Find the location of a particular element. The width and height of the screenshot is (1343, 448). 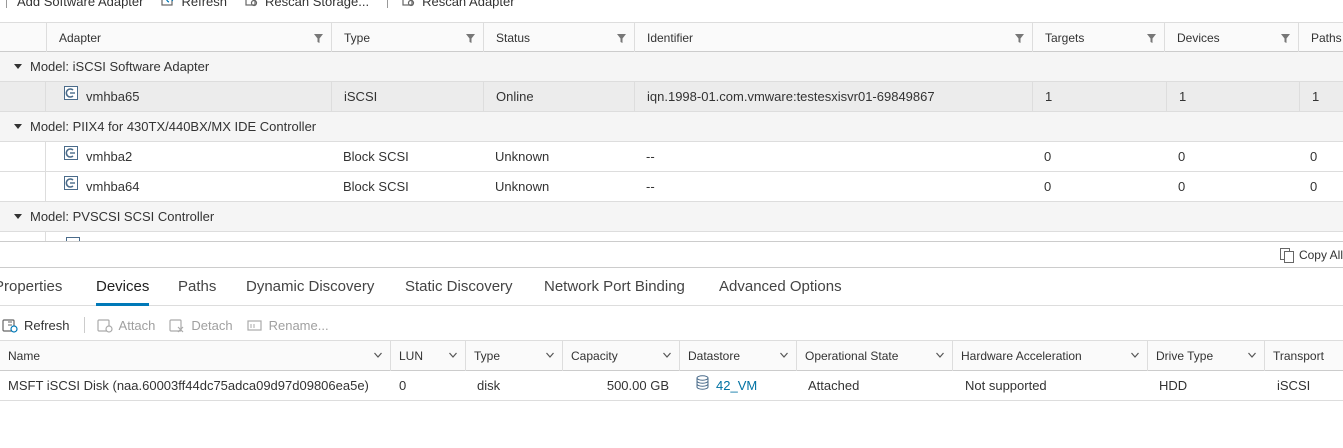

device-capacity: 500.00 GB is located at coordinates (637, 385).